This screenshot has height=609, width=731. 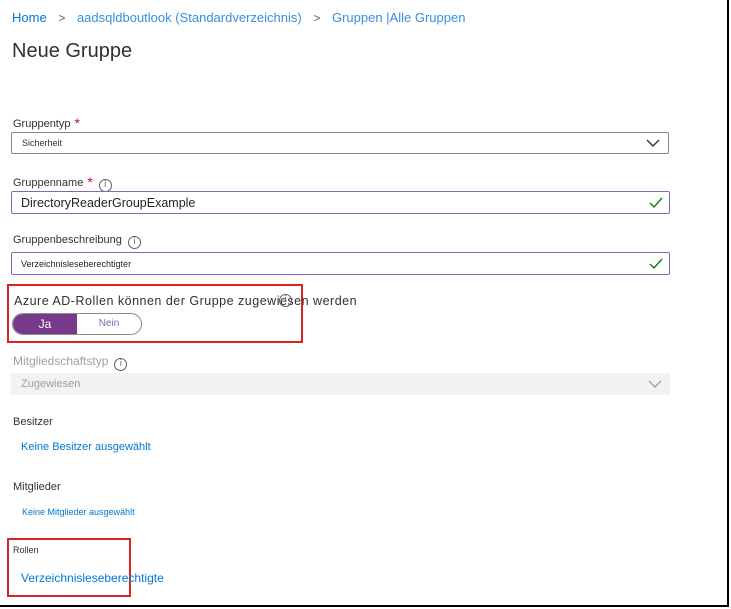 I want to click on group-name-value: DirectoryReaderGroupExample, so click(x=108, y=203).